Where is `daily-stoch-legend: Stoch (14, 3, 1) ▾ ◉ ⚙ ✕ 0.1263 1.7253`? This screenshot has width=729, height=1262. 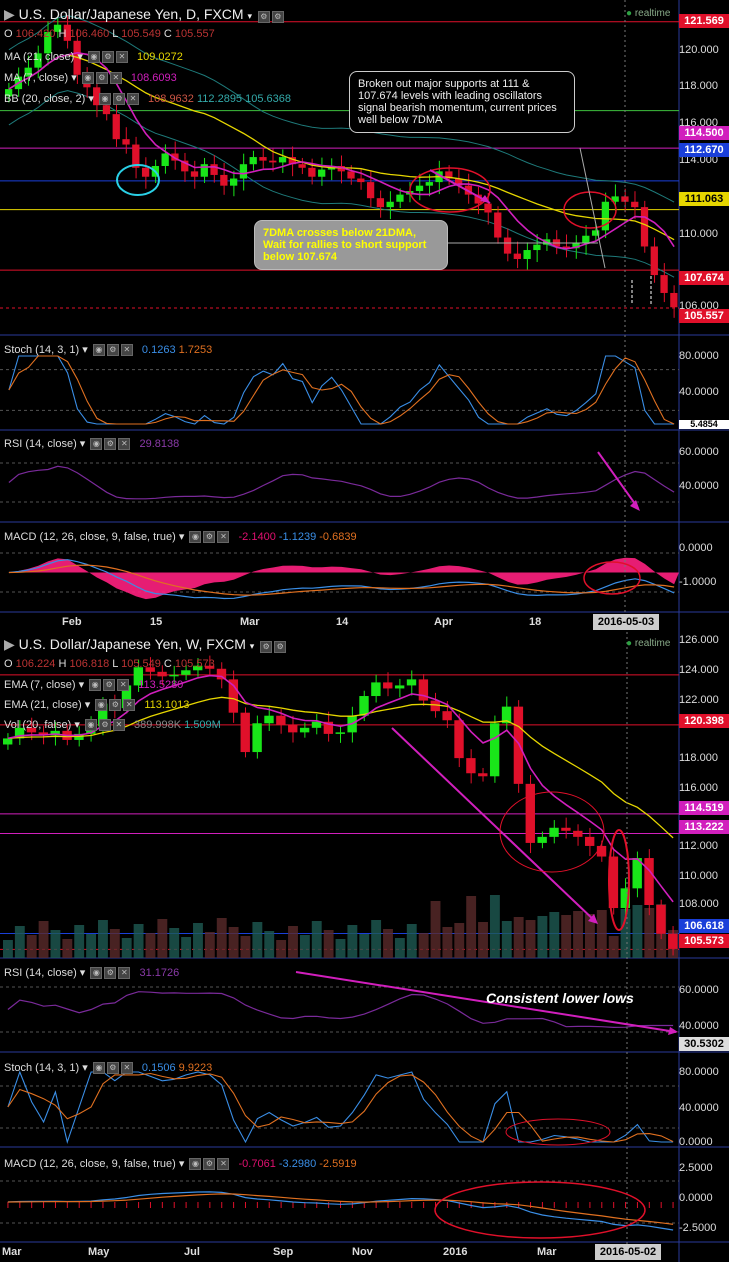 daily-stoch-legend: Stoch (14, 3, 1) ▾ ◉ ⚙ ✕ 0.1263 1.7253 is located at coordinates (108, 350).